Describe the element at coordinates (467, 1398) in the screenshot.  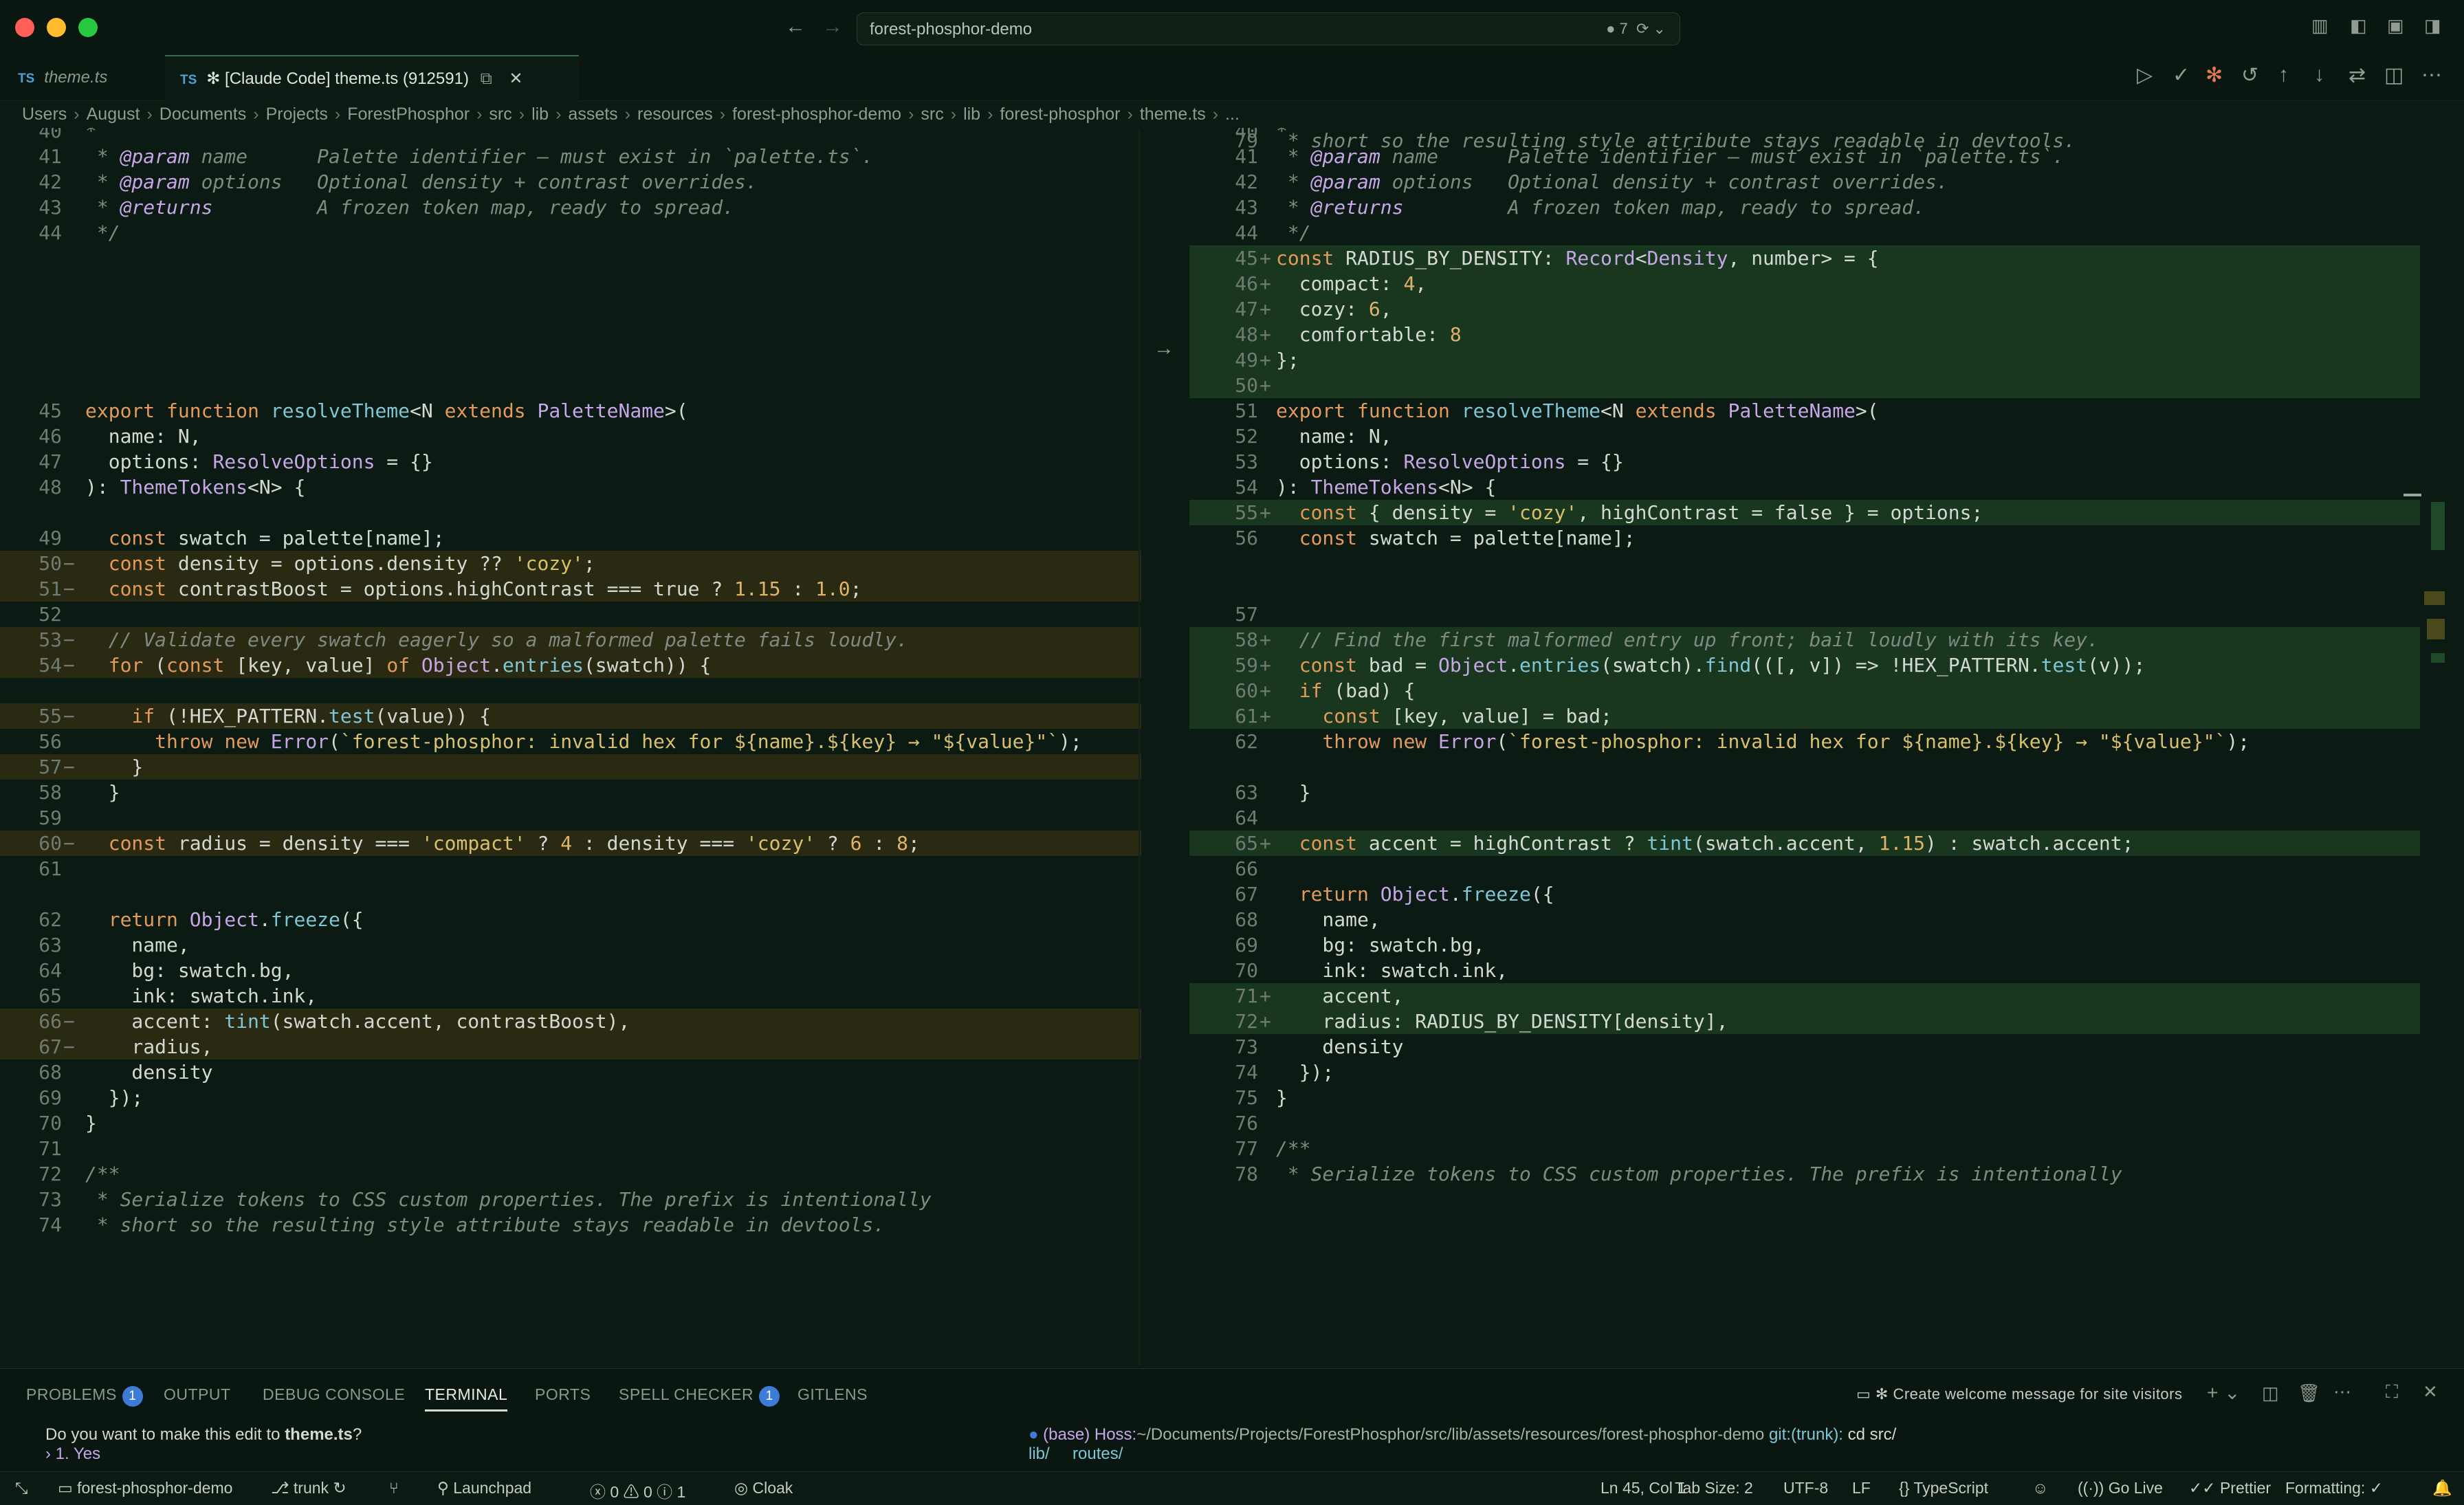
I see `panel-tab-terminal: TERMINAL` at that location.